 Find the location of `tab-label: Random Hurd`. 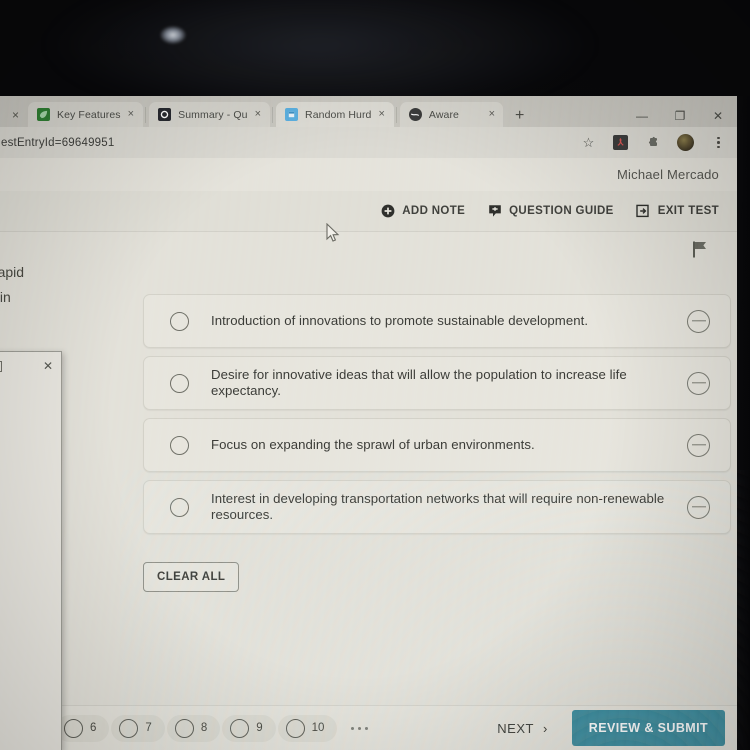

tab-label: Random Hurd is located at coordinates (338, 114).